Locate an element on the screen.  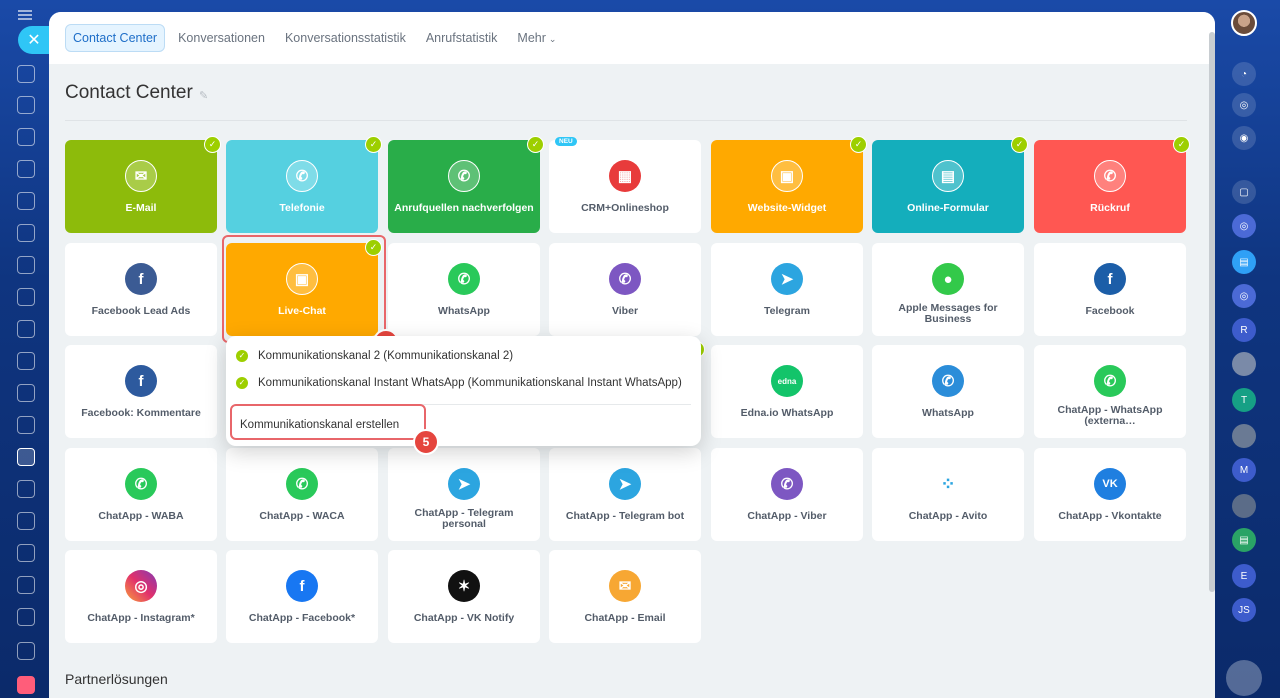
tile-facebook-kommentare: f Facebook: Kommentare is located at coordinates (141, 391).